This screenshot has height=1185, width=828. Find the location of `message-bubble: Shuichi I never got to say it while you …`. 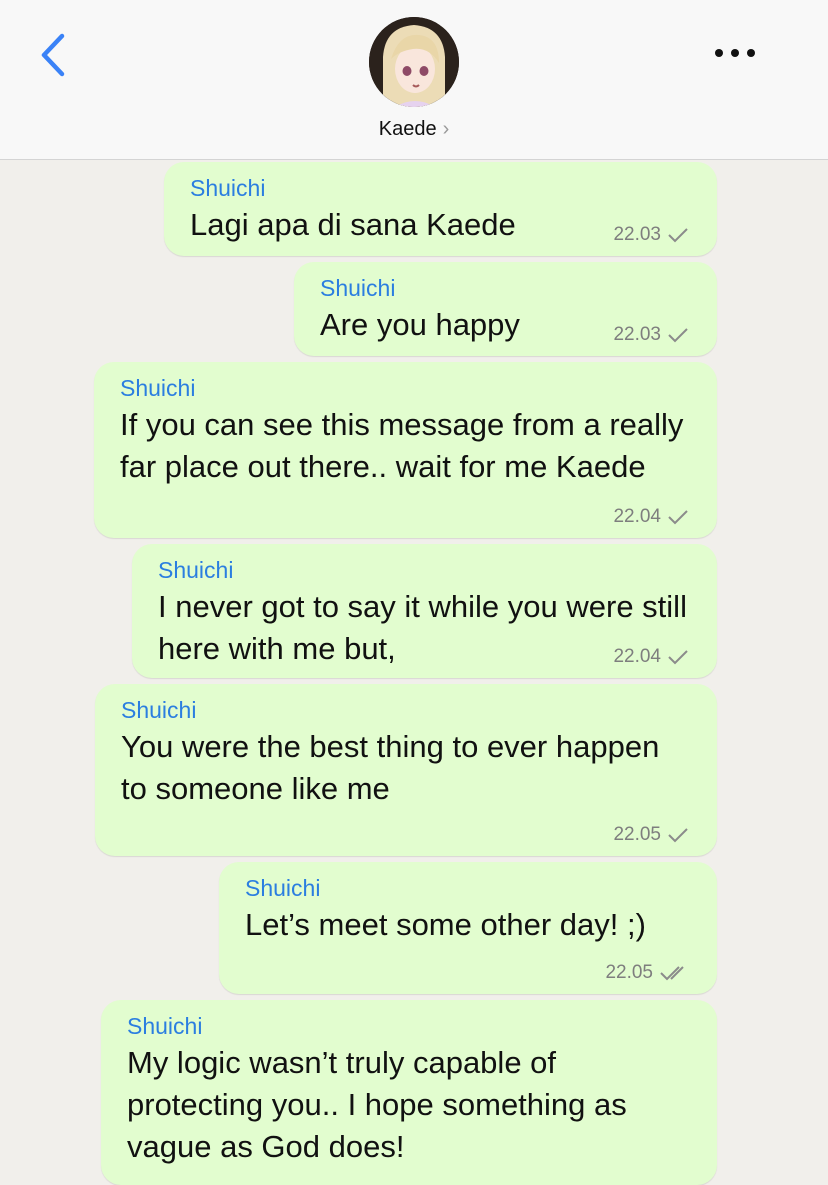

message-bubble: Shuichi I never got to say it while you … is located at coordinates (424, 611).